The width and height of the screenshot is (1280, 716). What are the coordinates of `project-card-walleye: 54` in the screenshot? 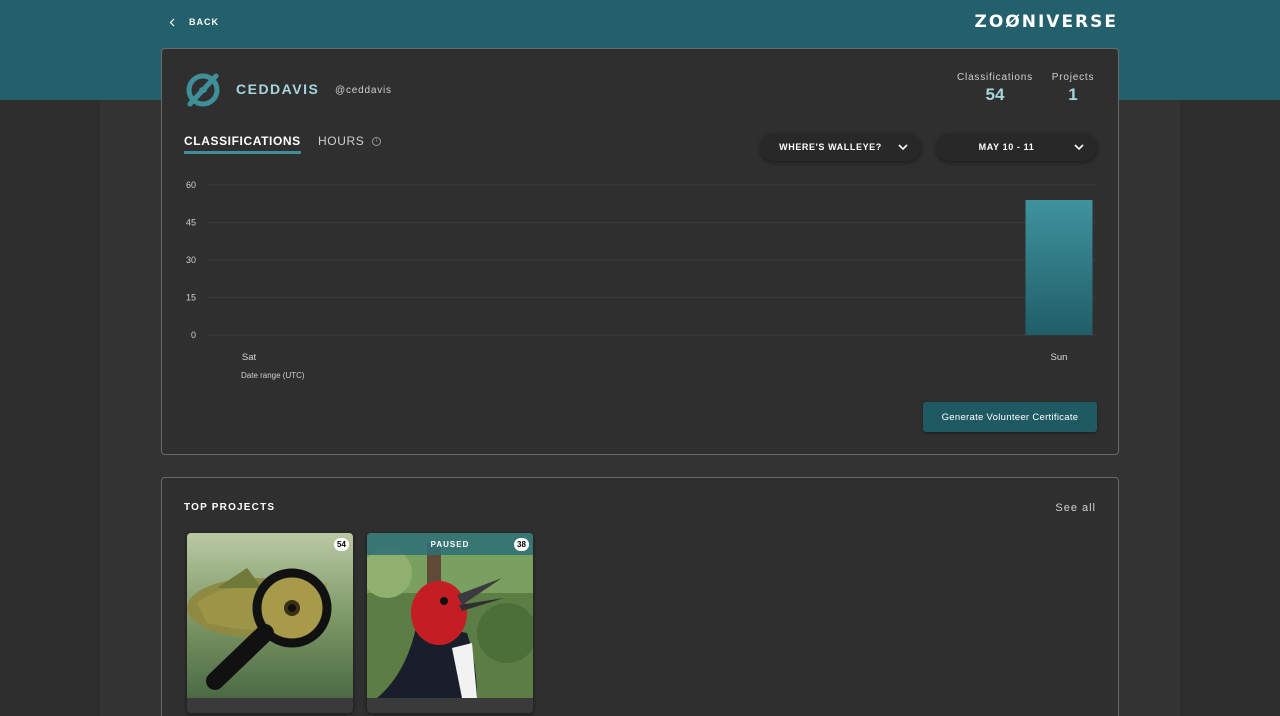 It's located at (270, 623).